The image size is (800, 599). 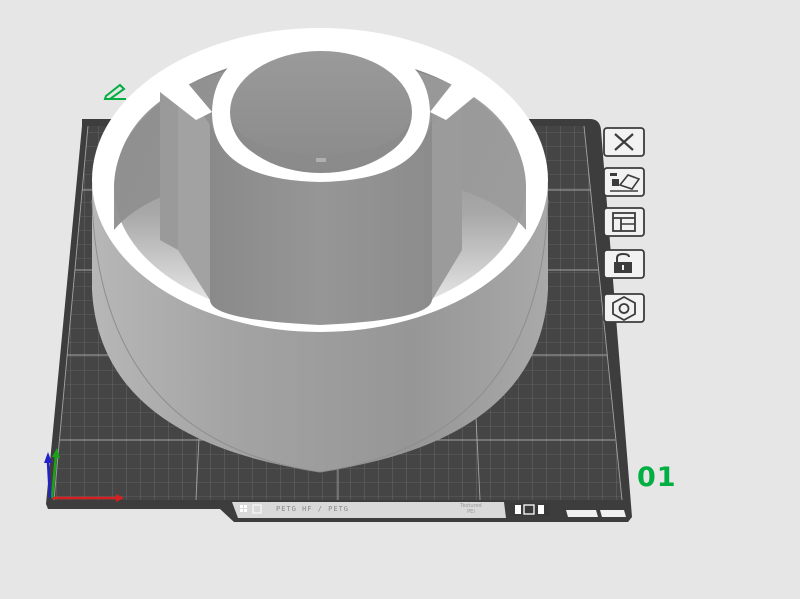 I want to click on auto-orient-button, so click(x=624, y=308).